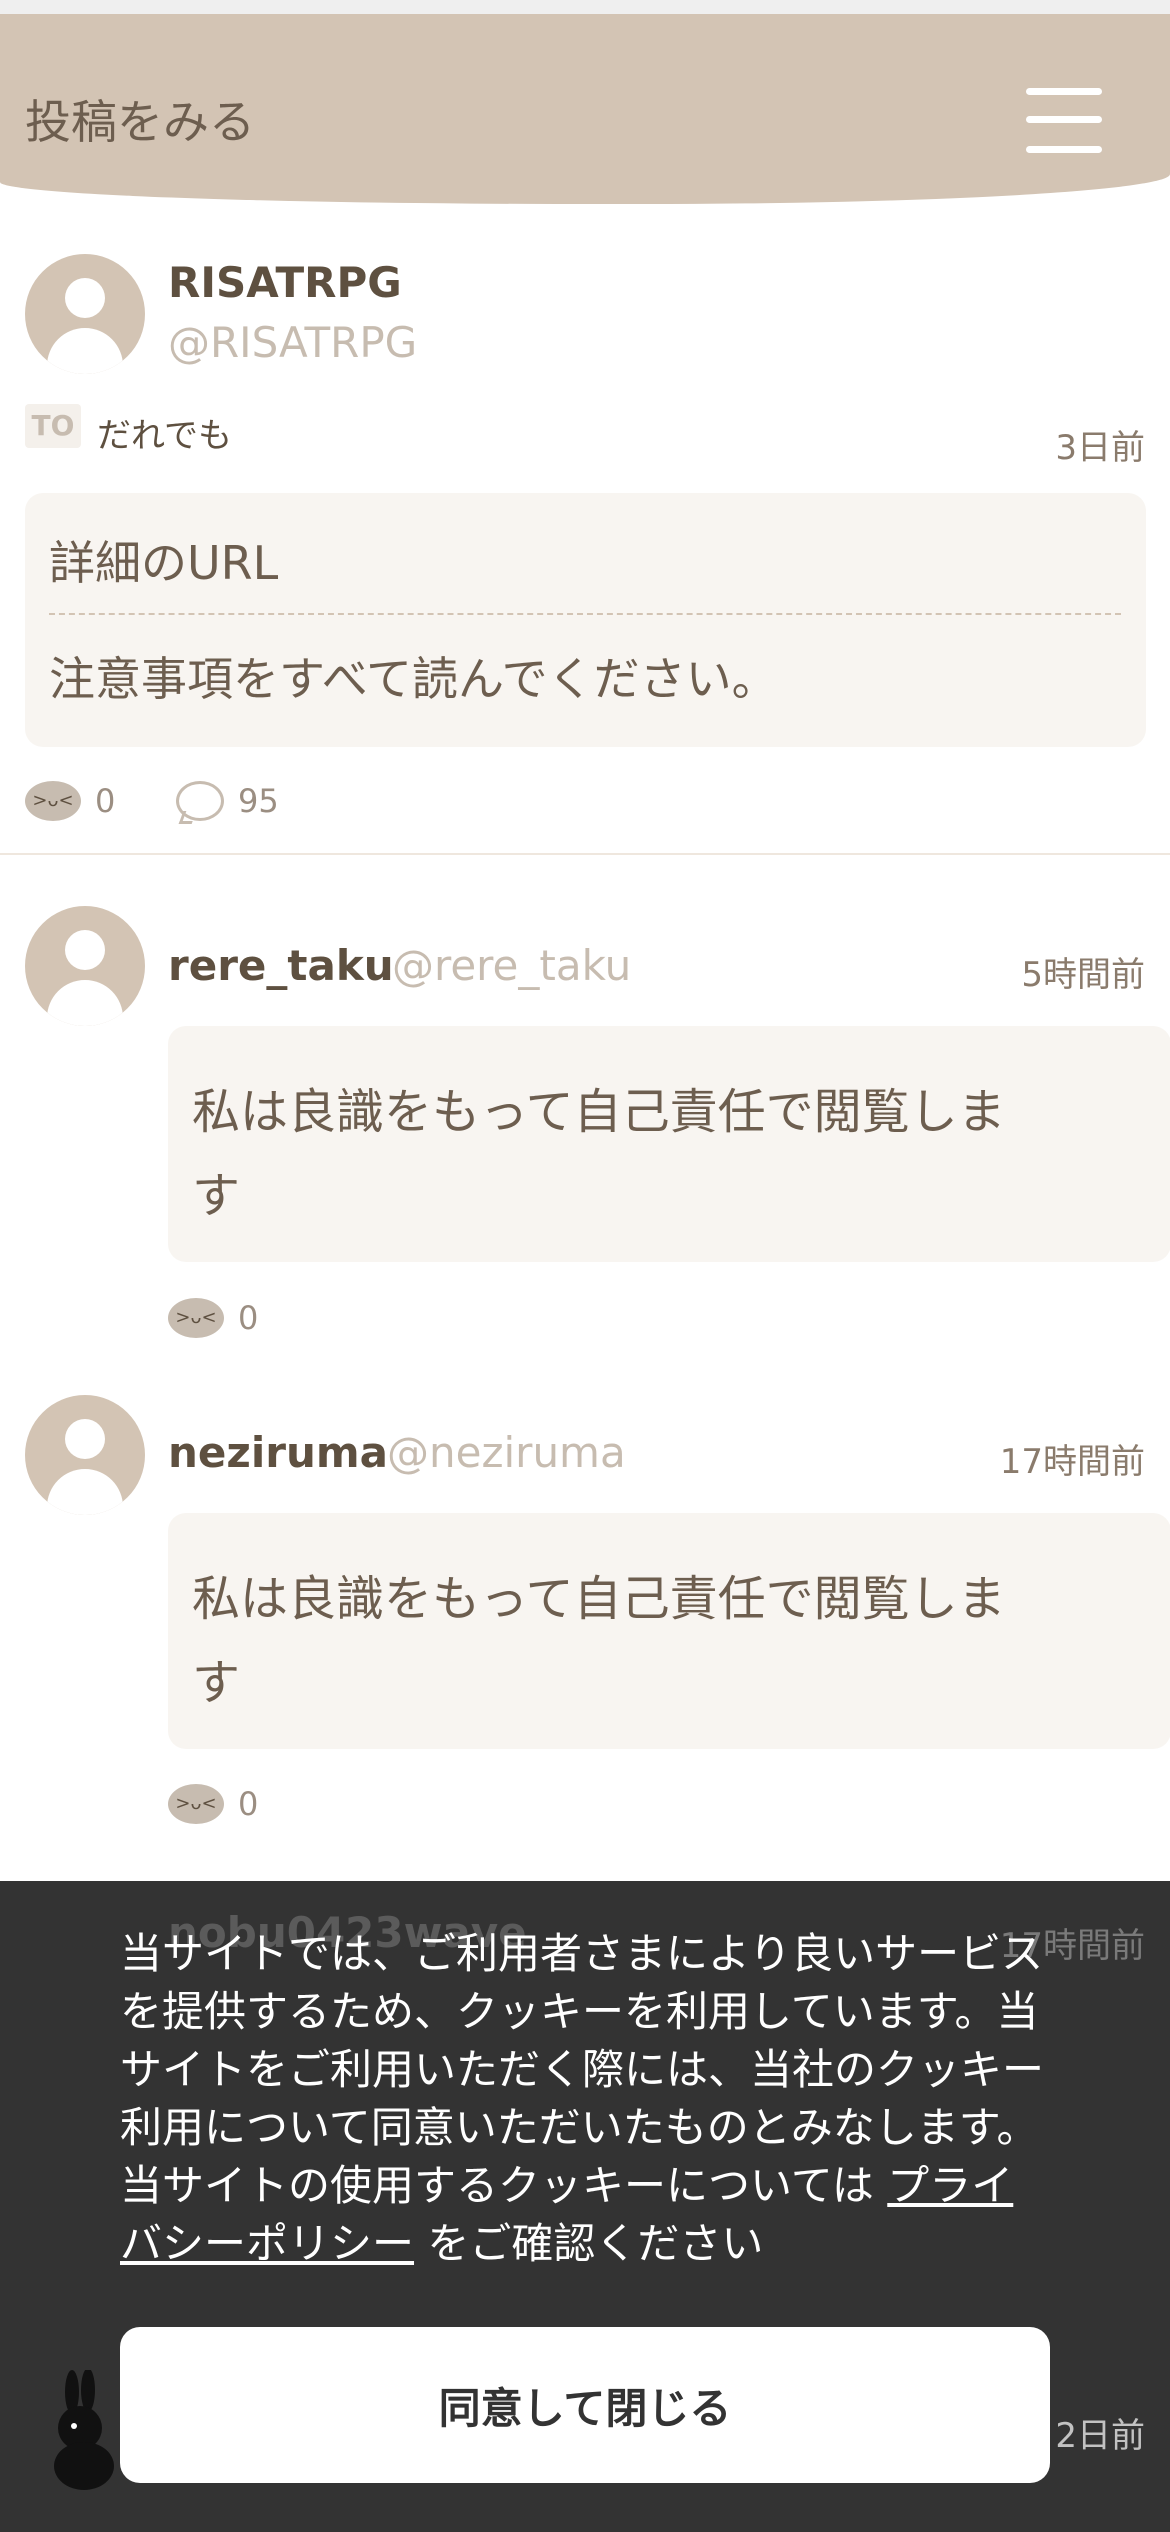 The image size is (1170, 2532). What do you see at coordinates (585, 2405) in the screenshot?
I see `agree-close-button: 同意して閉じる` at bounding box center [585, 2405].